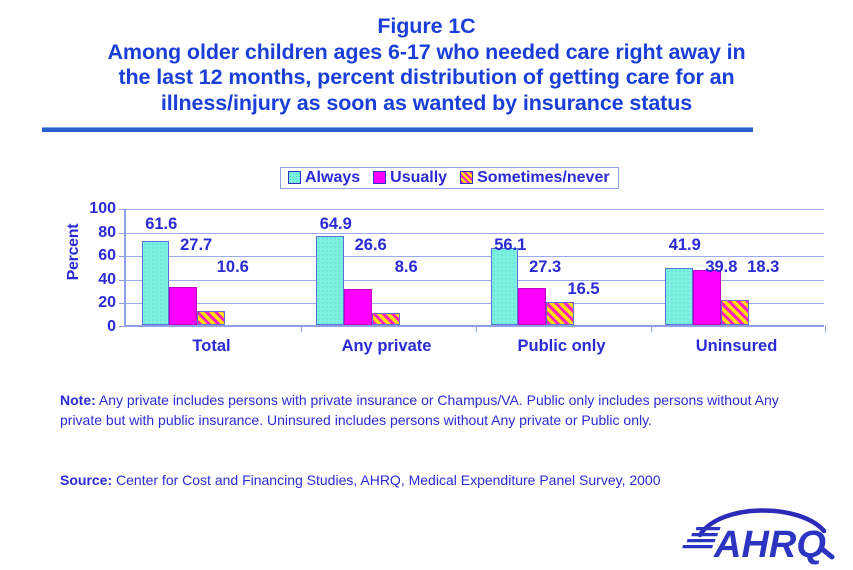 Image resolution: width=853 pixels, height=570 pixels. Describe the element at coordinates (370, 245) in the screenshot. I see `value-any-private-usually: 26.6` at that location.